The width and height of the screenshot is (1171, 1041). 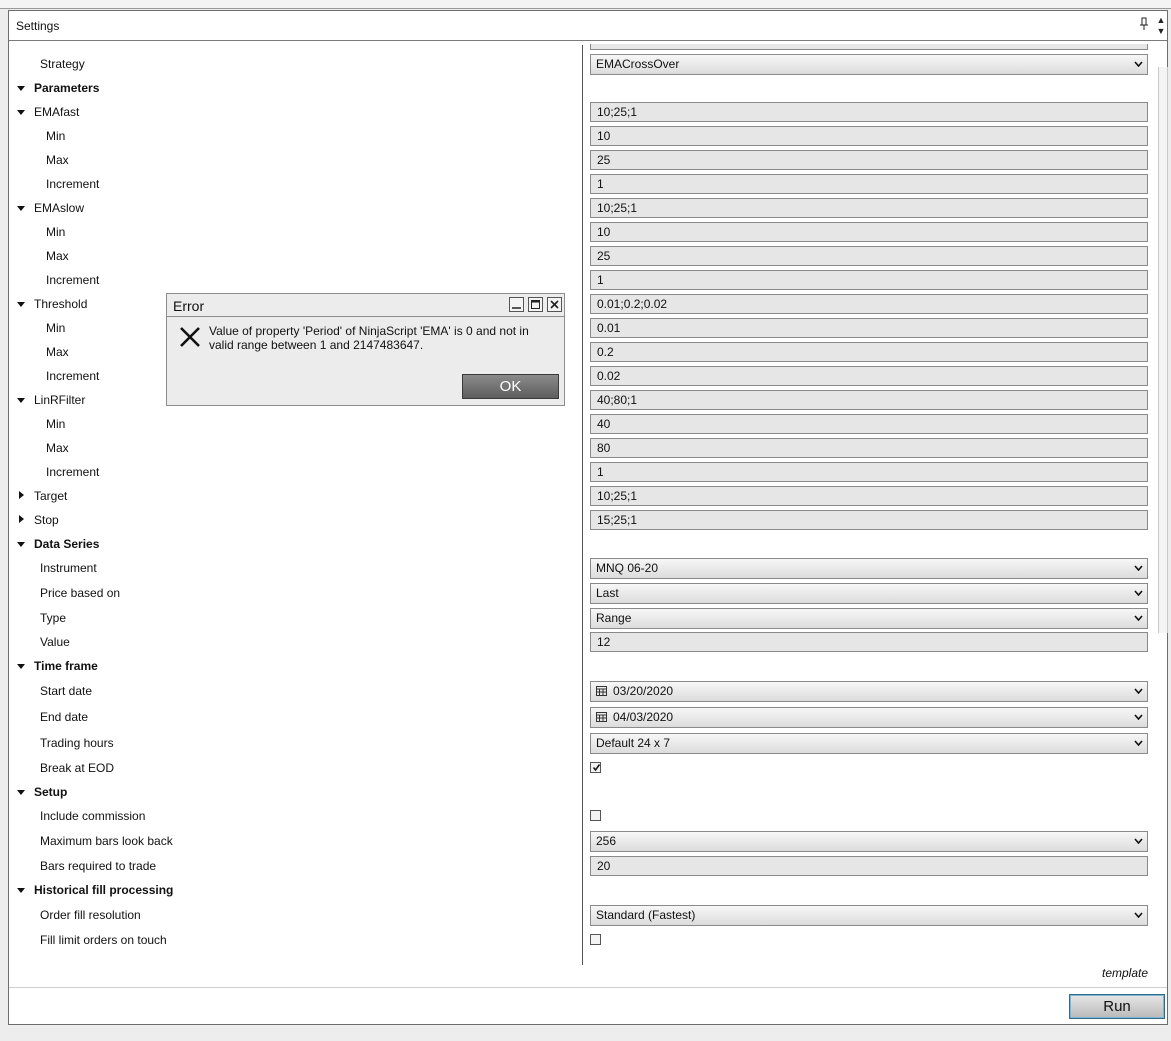 I want to click on end-date-value: 04/03/2020, so click(x=643, y=717).